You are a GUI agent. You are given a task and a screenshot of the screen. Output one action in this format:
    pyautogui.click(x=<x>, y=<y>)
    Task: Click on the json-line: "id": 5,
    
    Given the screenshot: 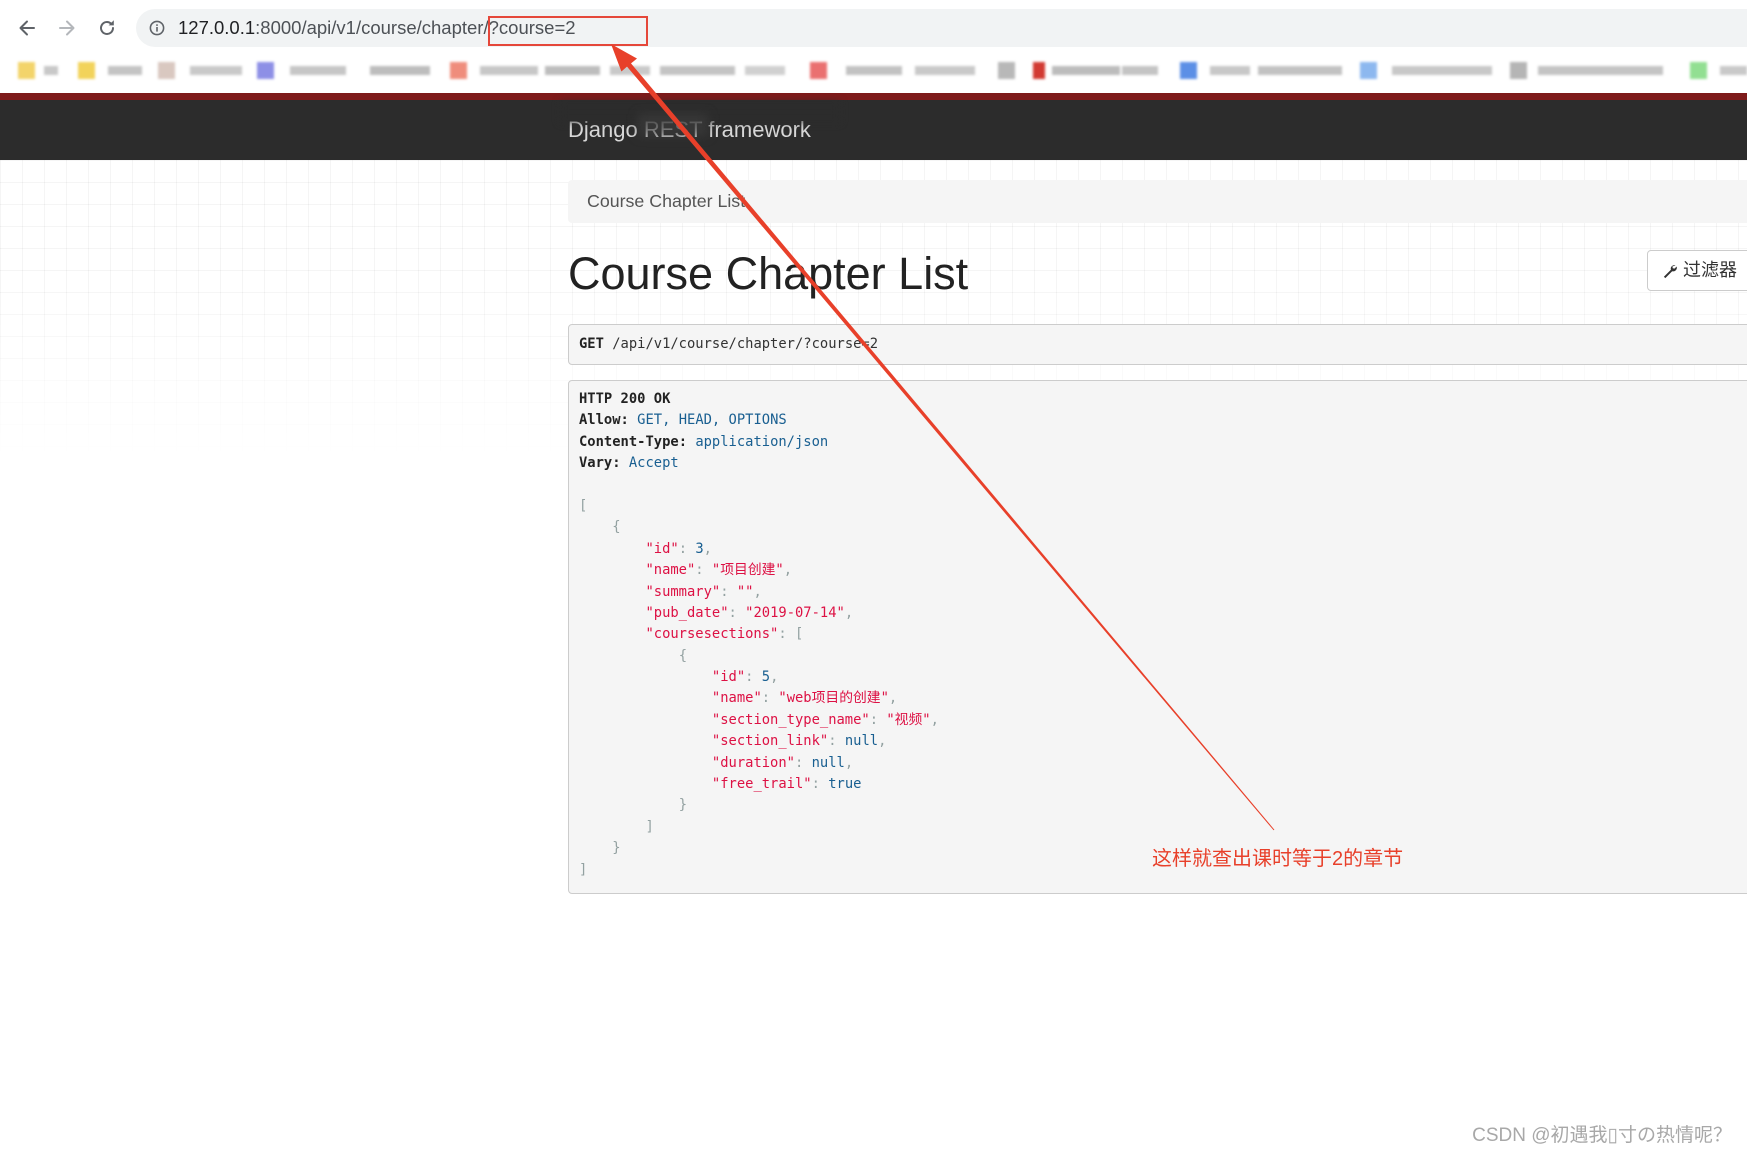 What is the action you would take?
    pyautogui.click(x=1163, y=677)
    